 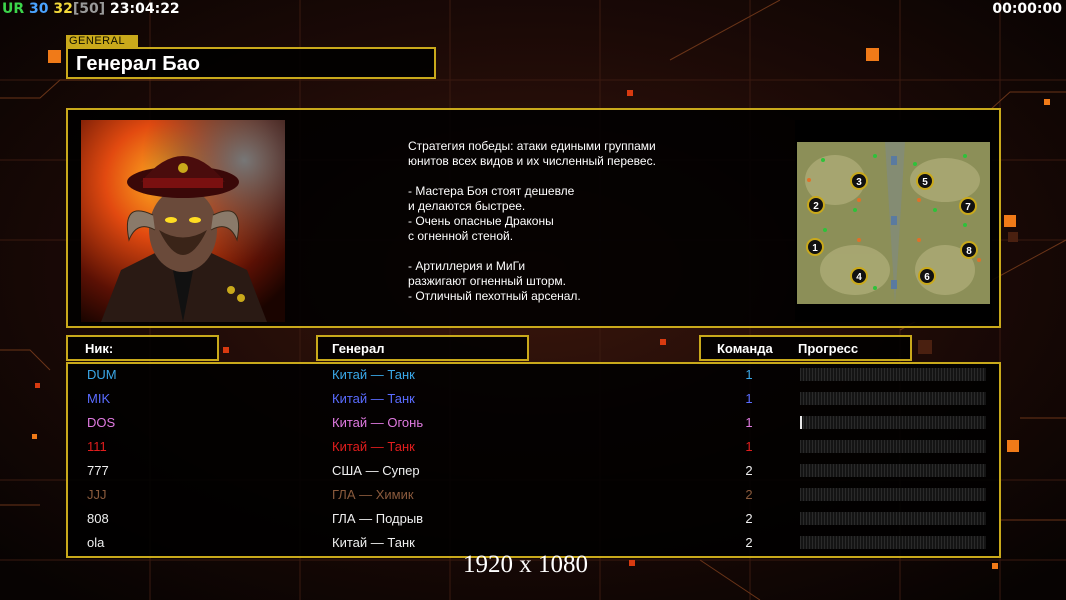 What do you see at coordinates (1027, 9) in the screenshot?
I see `hud-timer: 00:00:00` at bounding box center [1027, 9].